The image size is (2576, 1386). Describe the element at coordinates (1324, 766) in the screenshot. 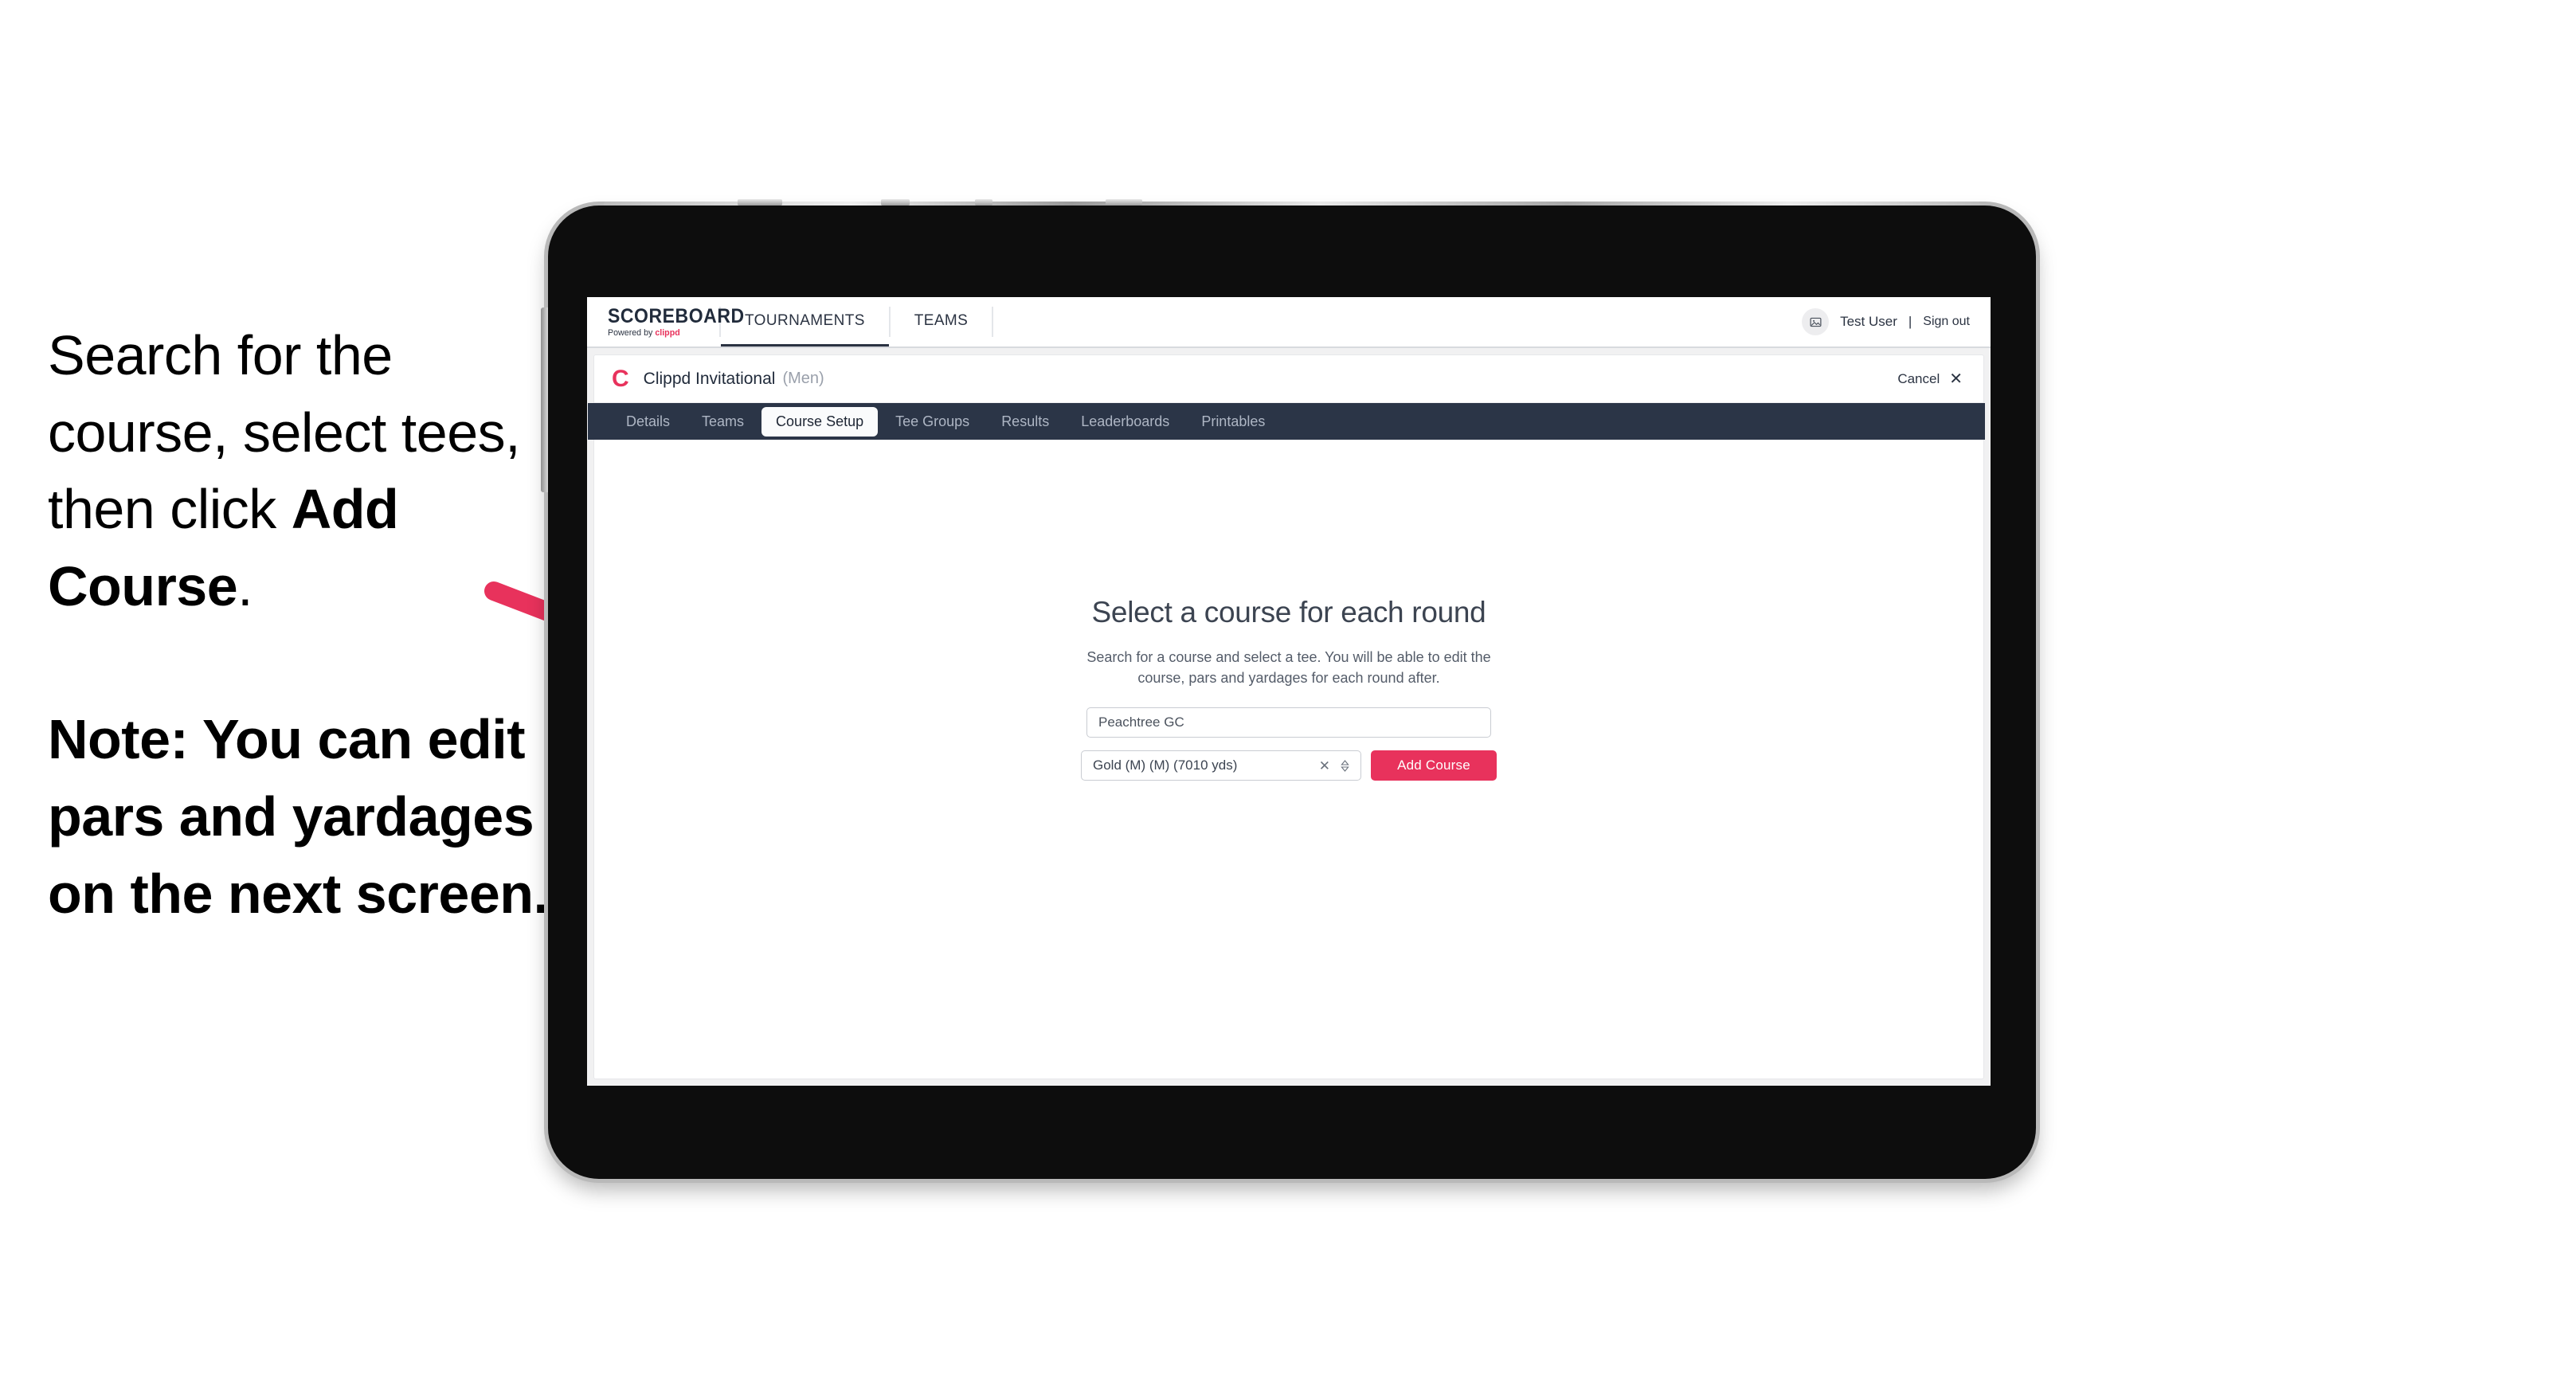

I see `clear-tee-icon: ✕` at that location.